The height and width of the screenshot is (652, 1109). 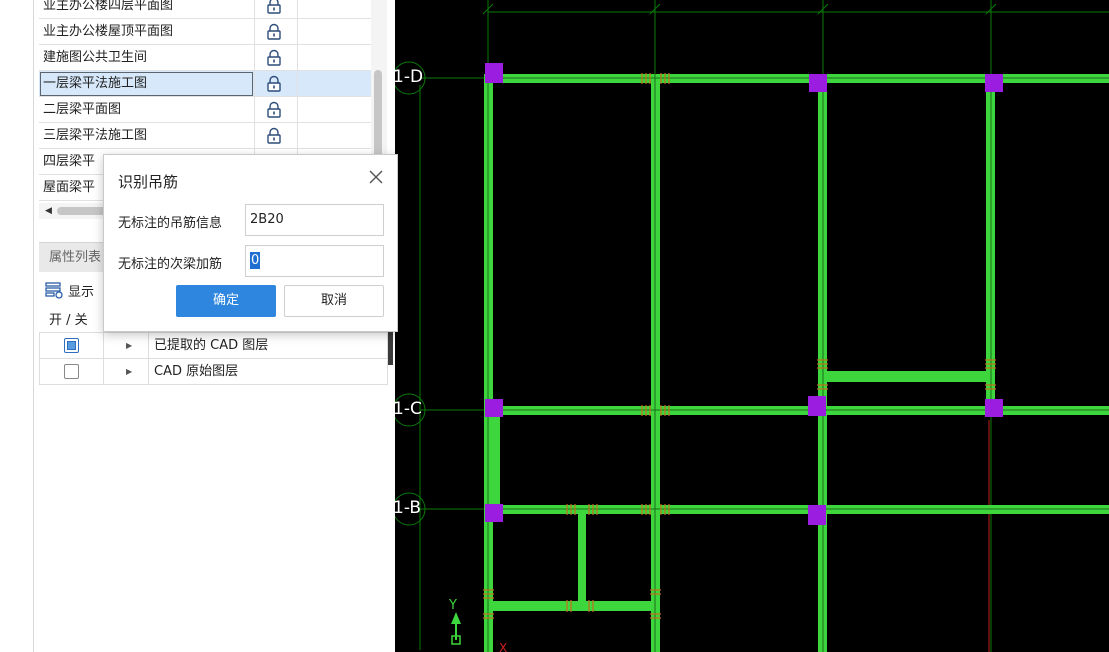 What do you see at coordinates (170, 223) in the screenshot?
I see `hanger-info-label: 无标注的吊筋信息` at bounding box center [170, 223].